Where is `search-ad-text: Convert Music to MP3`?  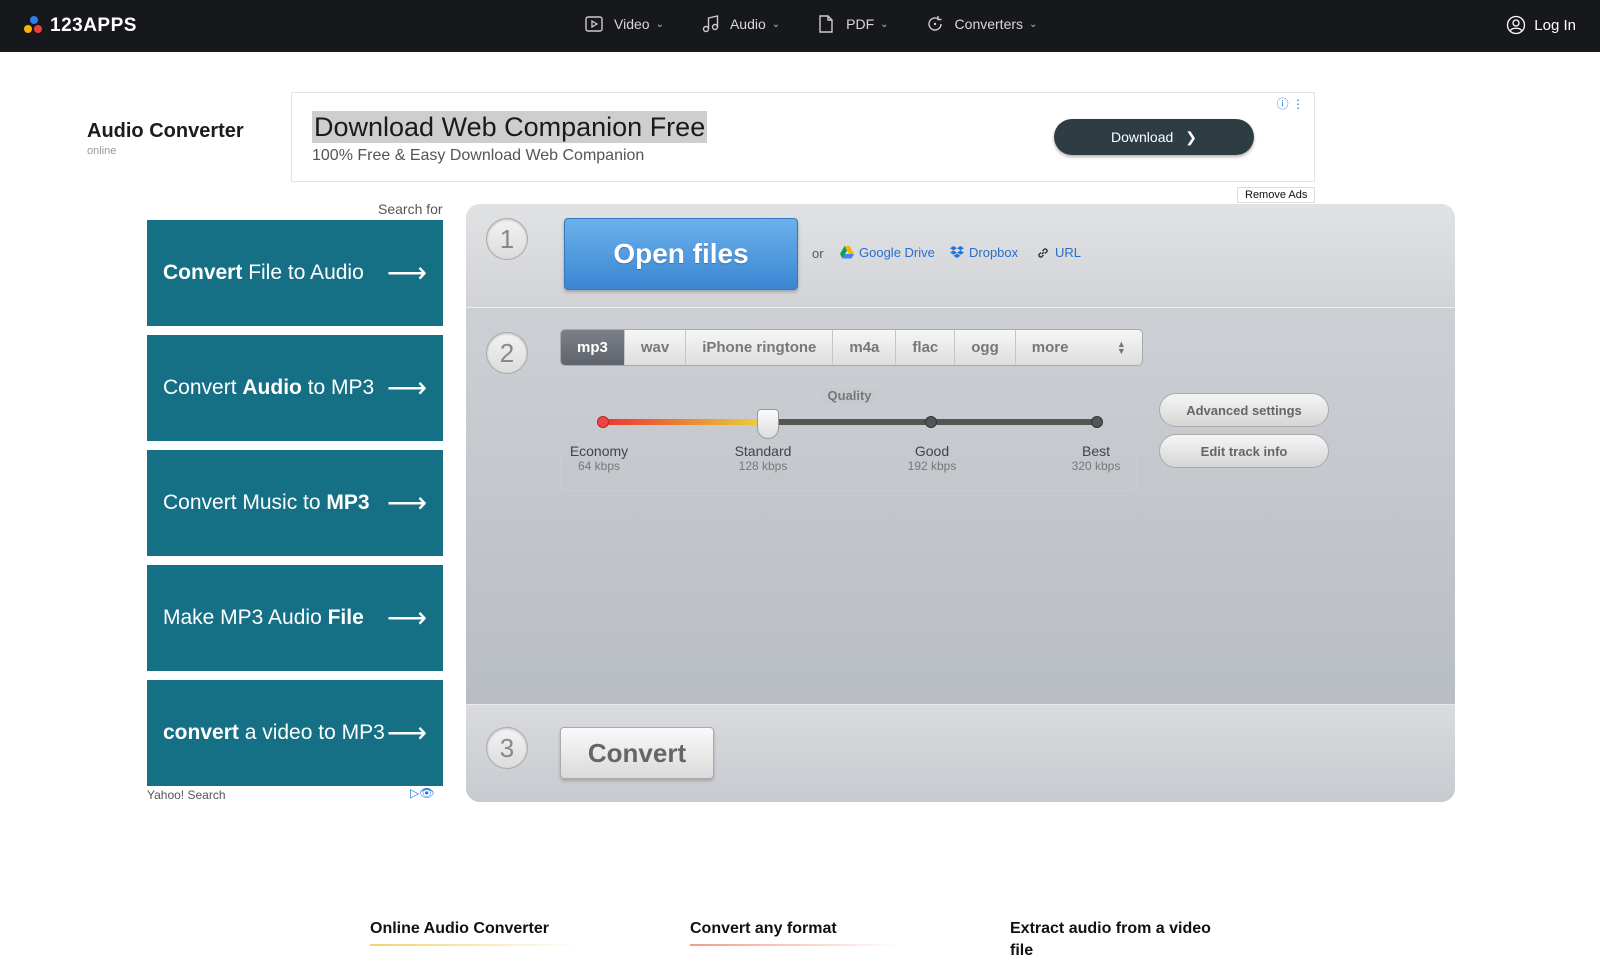
search-ad-text: Convert Music to MP3 is located at coordinates (266, 503).